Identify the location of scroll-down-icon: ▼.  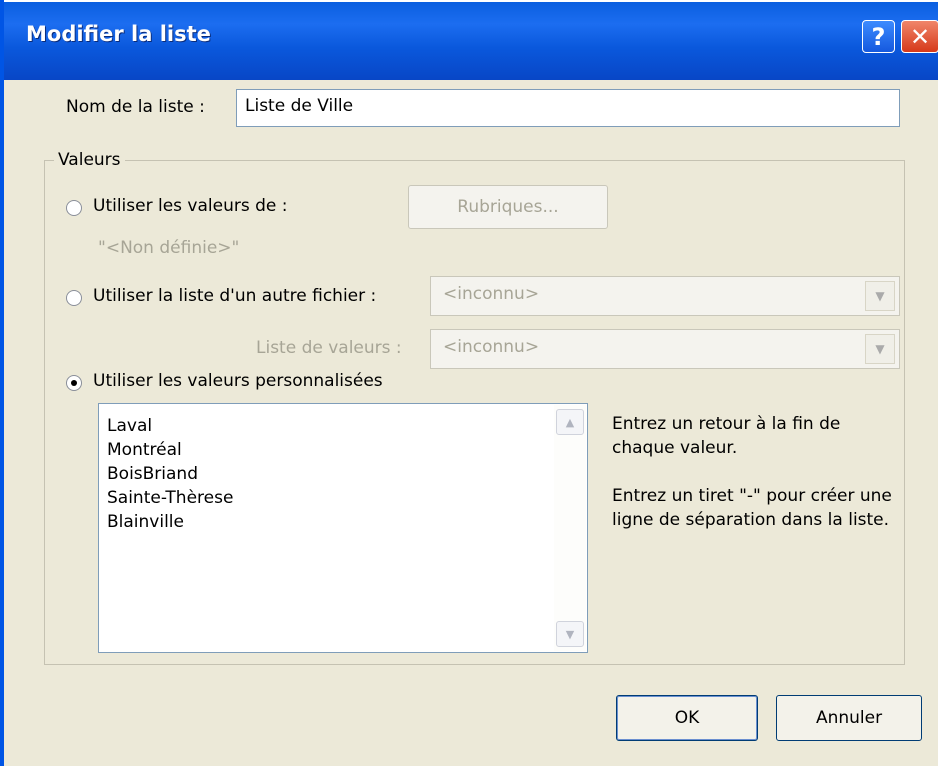
(570, 634).